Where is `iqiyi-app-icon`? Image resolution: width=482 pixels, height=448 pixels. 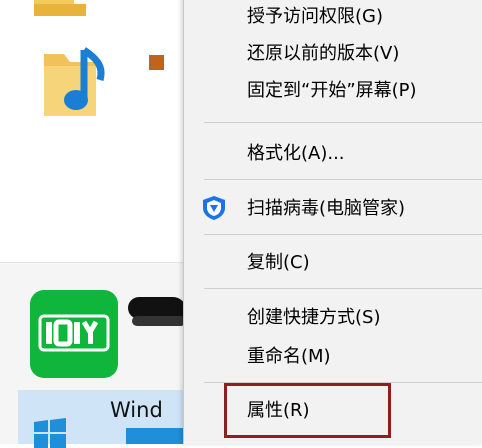 iqiyi-app-icon is located at coordinates (74, 334).